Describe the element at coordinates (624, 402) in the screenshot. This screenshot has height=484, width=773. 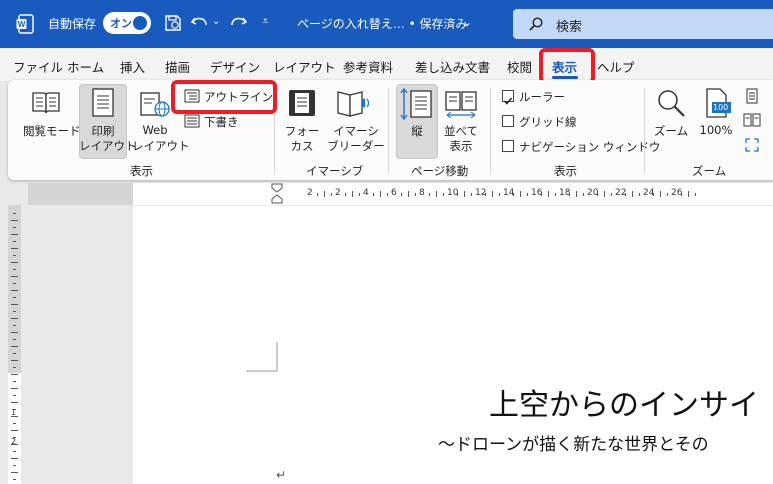
I see `document-heading: 上空からのインサイ` at that location.